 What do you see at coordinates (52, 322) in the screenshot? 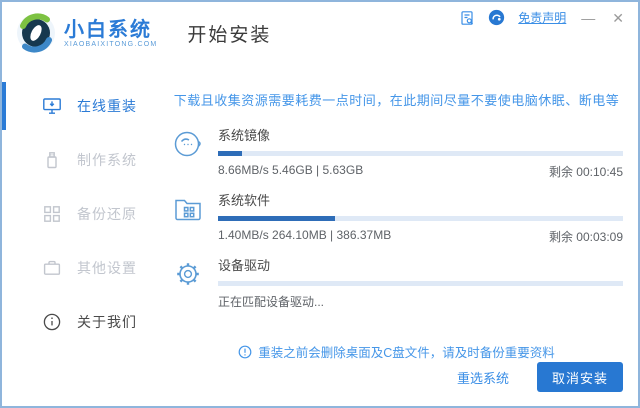
I see `info-circle-icon` at bounding box center [52, 322].